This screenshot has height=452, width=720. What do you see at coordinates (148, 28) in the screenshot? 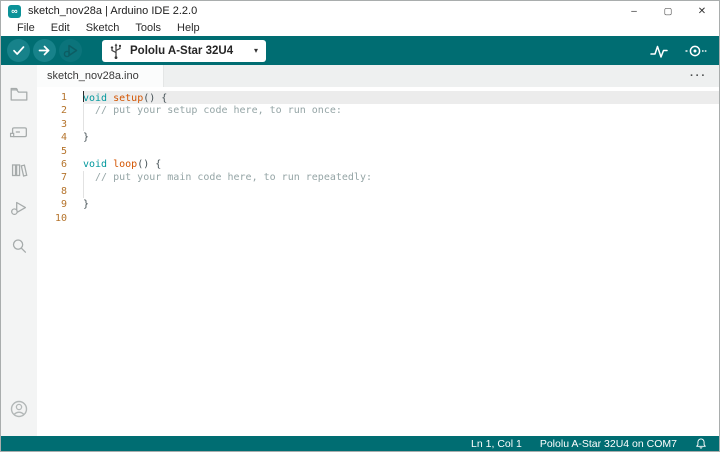
I see `menu-tools: Tools` at bounding box center [148, 28].